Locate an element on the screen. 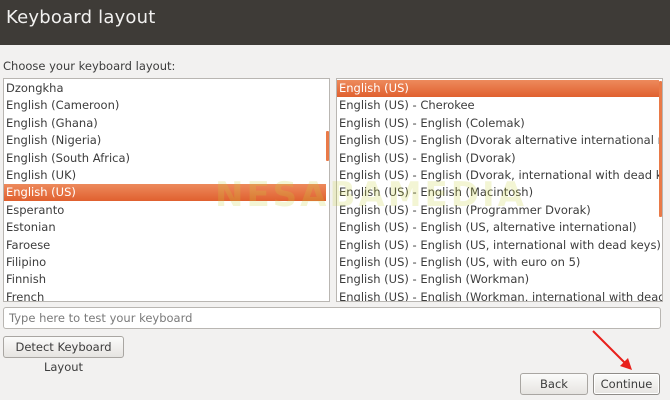 The height and width of the screenshot is (400, 670). back-button: Back is located at coordinates (554, 384).